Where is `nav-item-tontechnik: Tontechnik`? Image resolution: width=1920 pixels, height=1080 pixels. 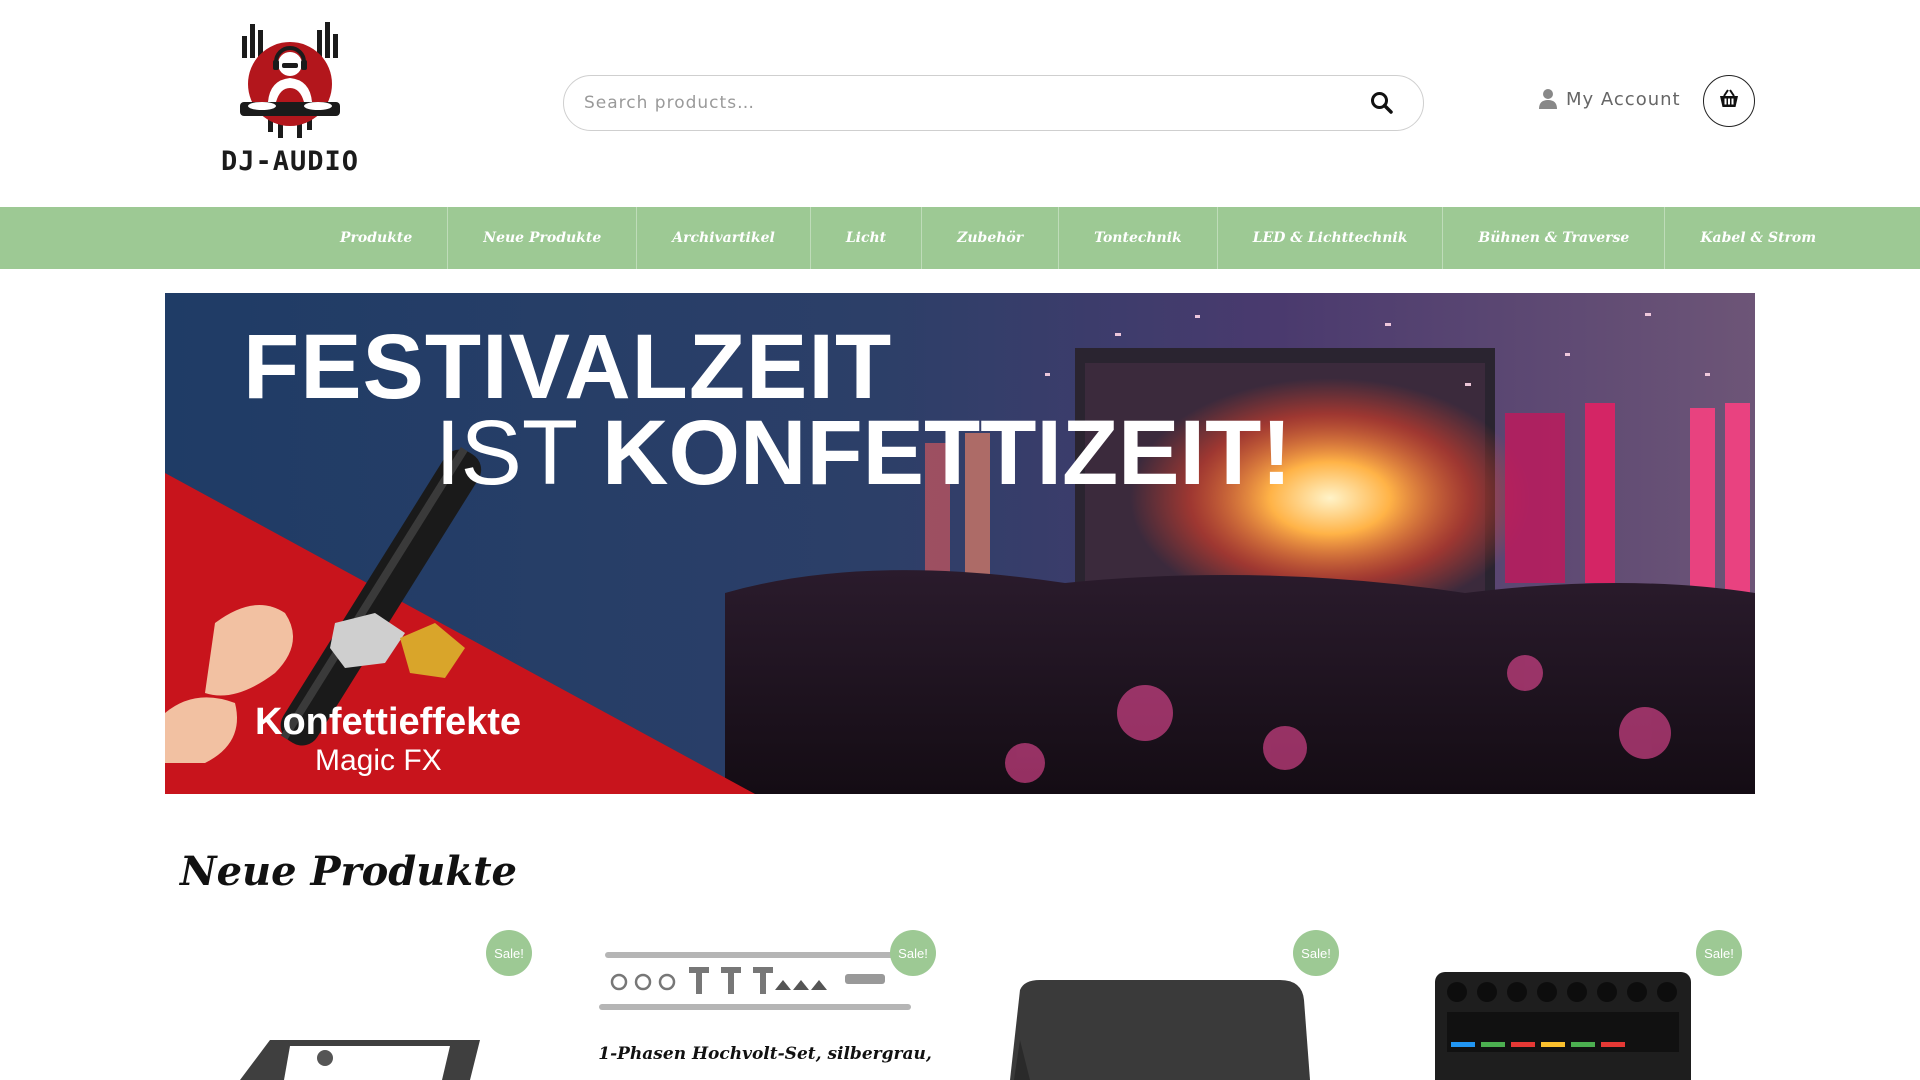 nav-item-tontechnik: Tontechnik is located at coordinates (1138, 238).